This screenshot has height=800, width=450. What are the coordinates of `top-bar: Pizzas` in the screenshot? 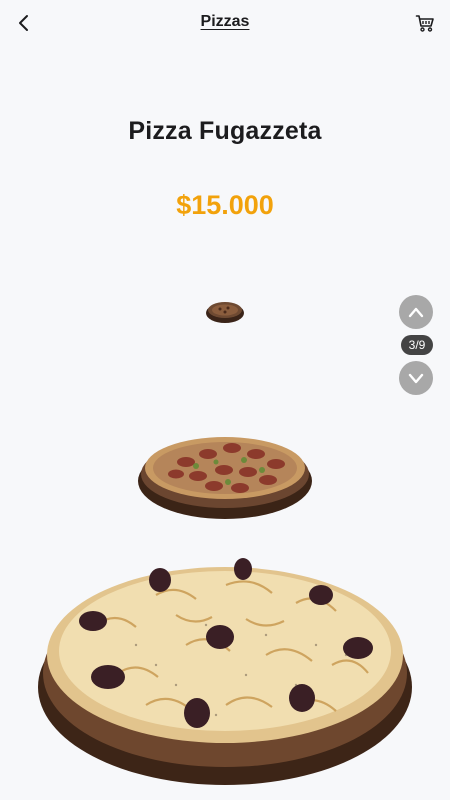 It's located at (225, 24).